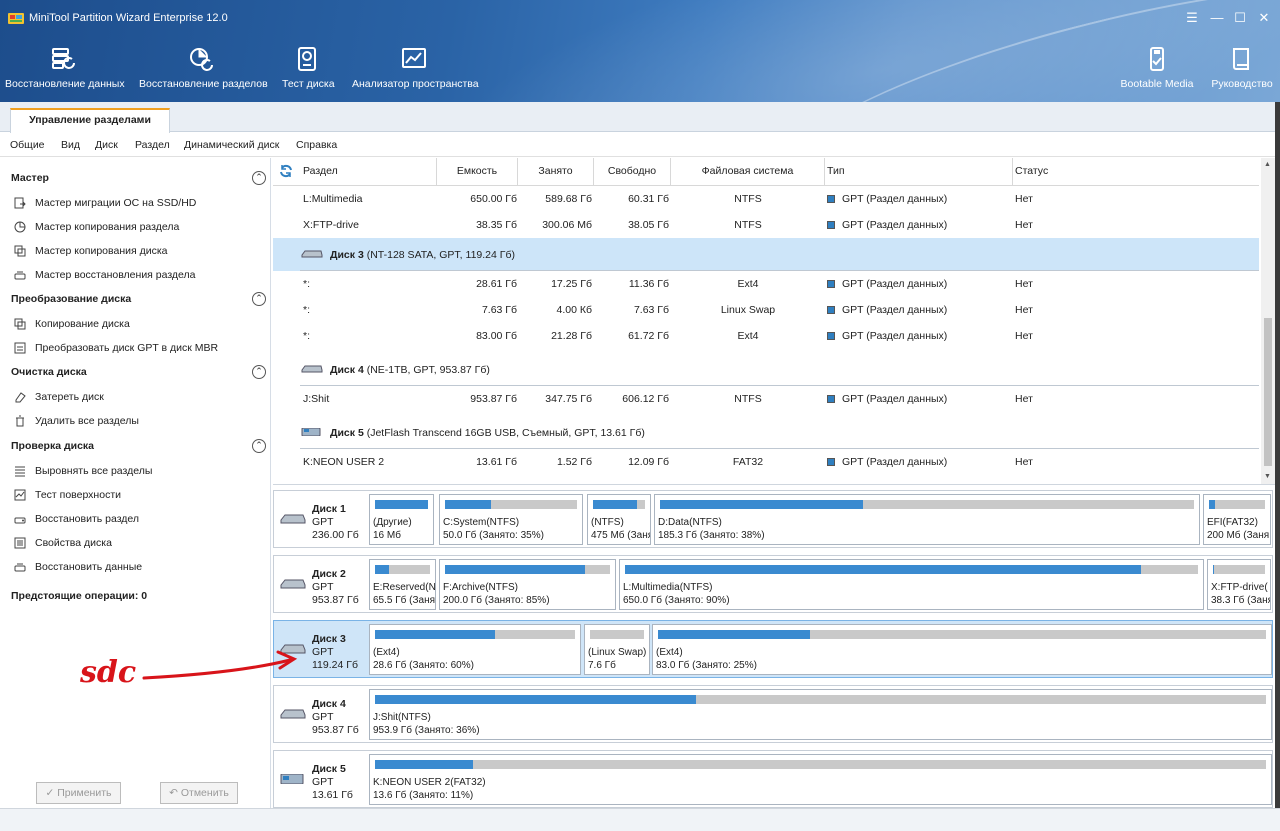 Image resolution: width=1280 pixels, height=831 pixels. I want to click on apply-button: ✓ Применить, so click(78, 793).